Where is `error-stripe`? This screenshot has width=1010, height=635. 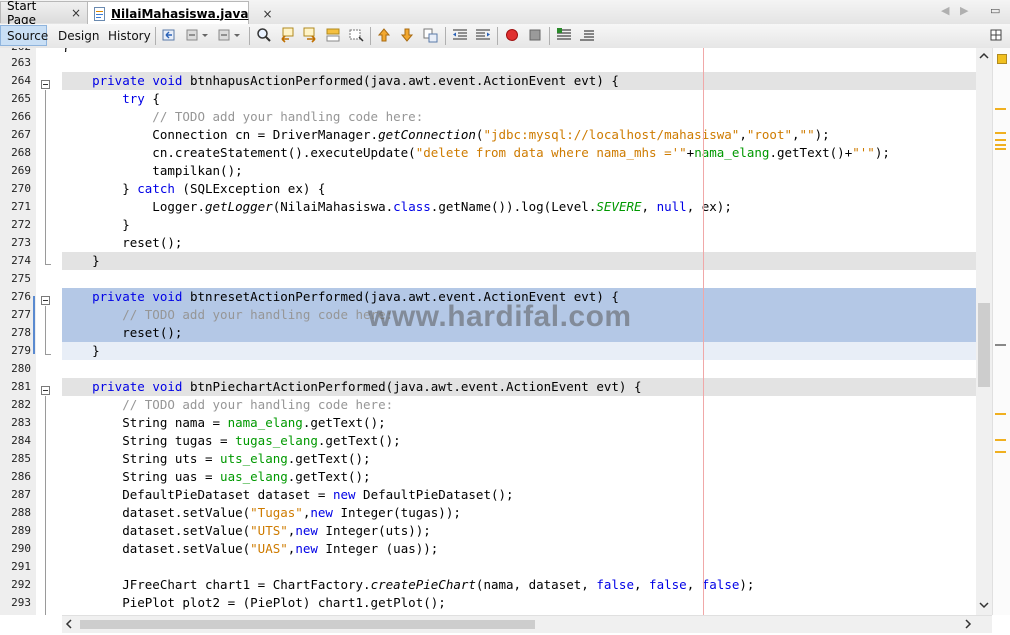 error-stripe is located at coordinates (1001, 331).